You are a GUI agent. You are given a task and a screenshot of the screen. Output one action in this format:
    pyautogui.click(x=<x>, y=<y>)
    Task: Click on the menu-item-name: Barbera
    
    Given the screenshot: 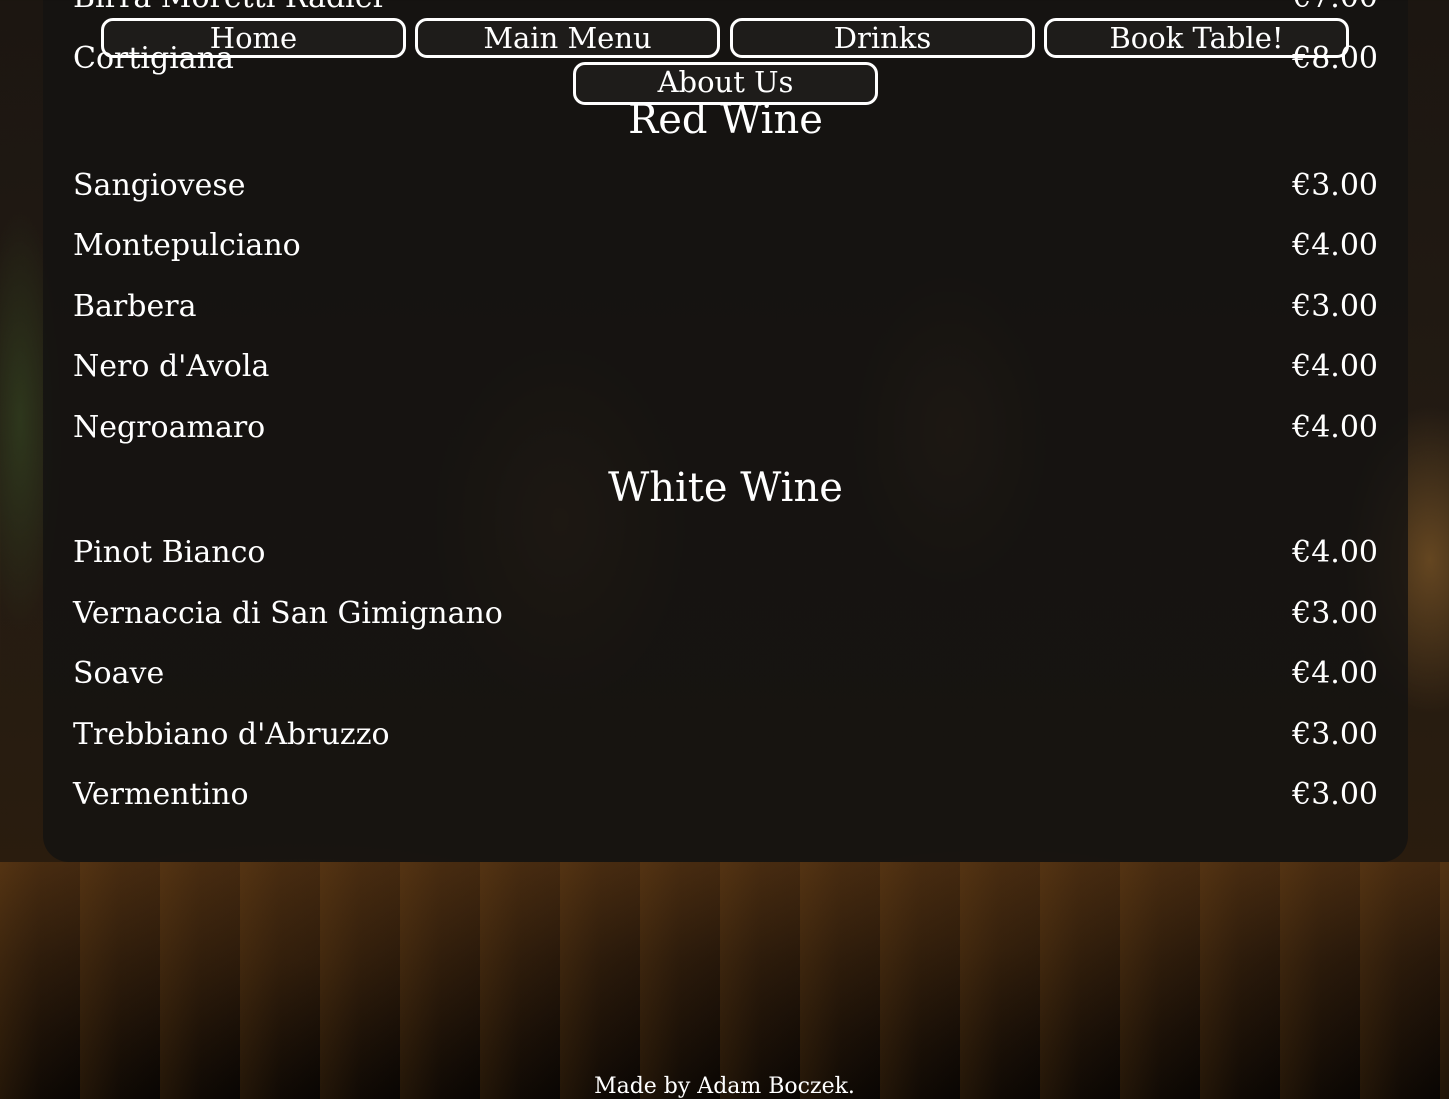 What is the action you would take?
    pyautogui.click(x=135, y=306)
    